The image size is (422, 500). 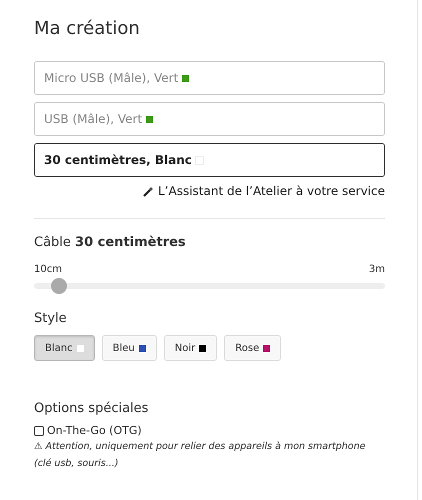 I want to click on style-button: Blanc, so click(x=64, y=348).